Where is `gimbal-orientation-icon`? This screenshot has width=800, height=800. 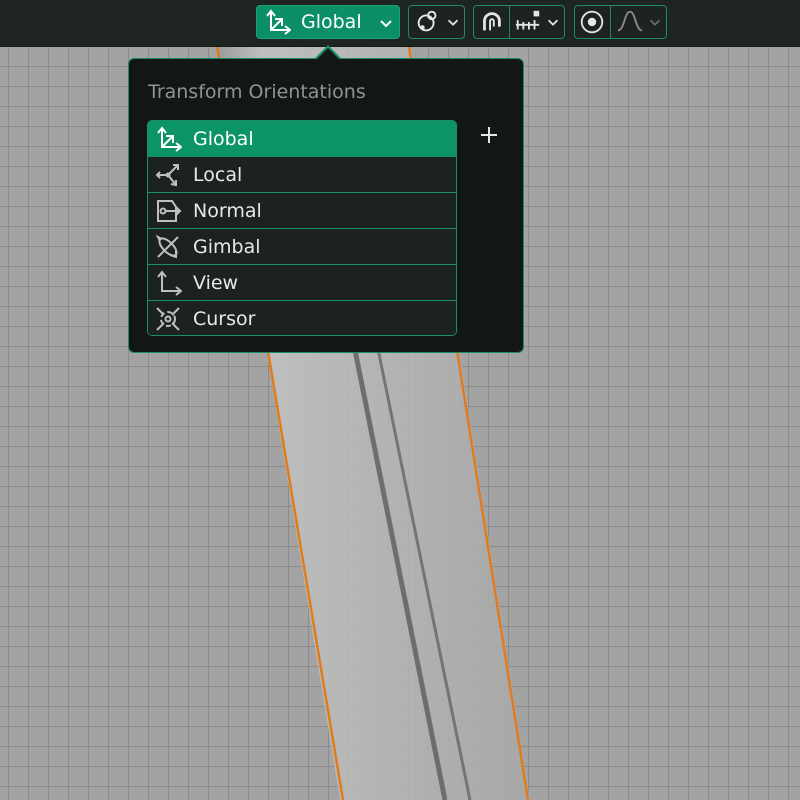
gimbal-orientation-icon is located at coordinates (167, 246).